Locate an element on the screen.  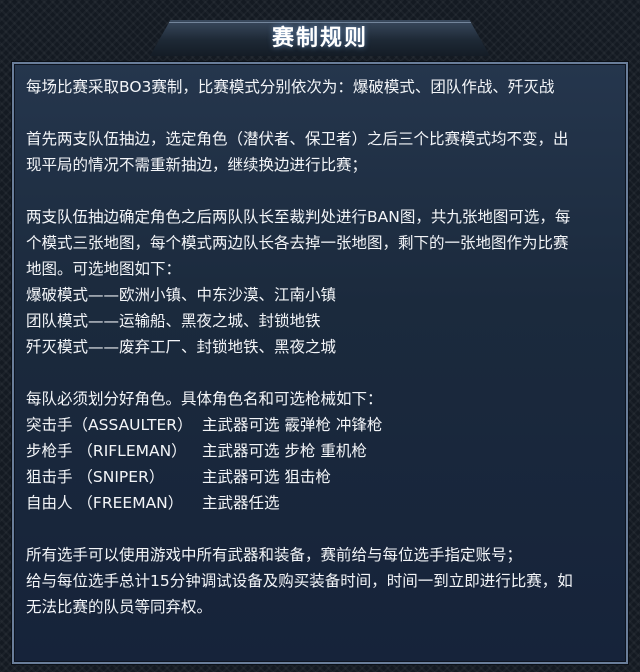
role-row: 自由人 （FREEMAN） 主武器任选 is located at coordinates (321, 503).